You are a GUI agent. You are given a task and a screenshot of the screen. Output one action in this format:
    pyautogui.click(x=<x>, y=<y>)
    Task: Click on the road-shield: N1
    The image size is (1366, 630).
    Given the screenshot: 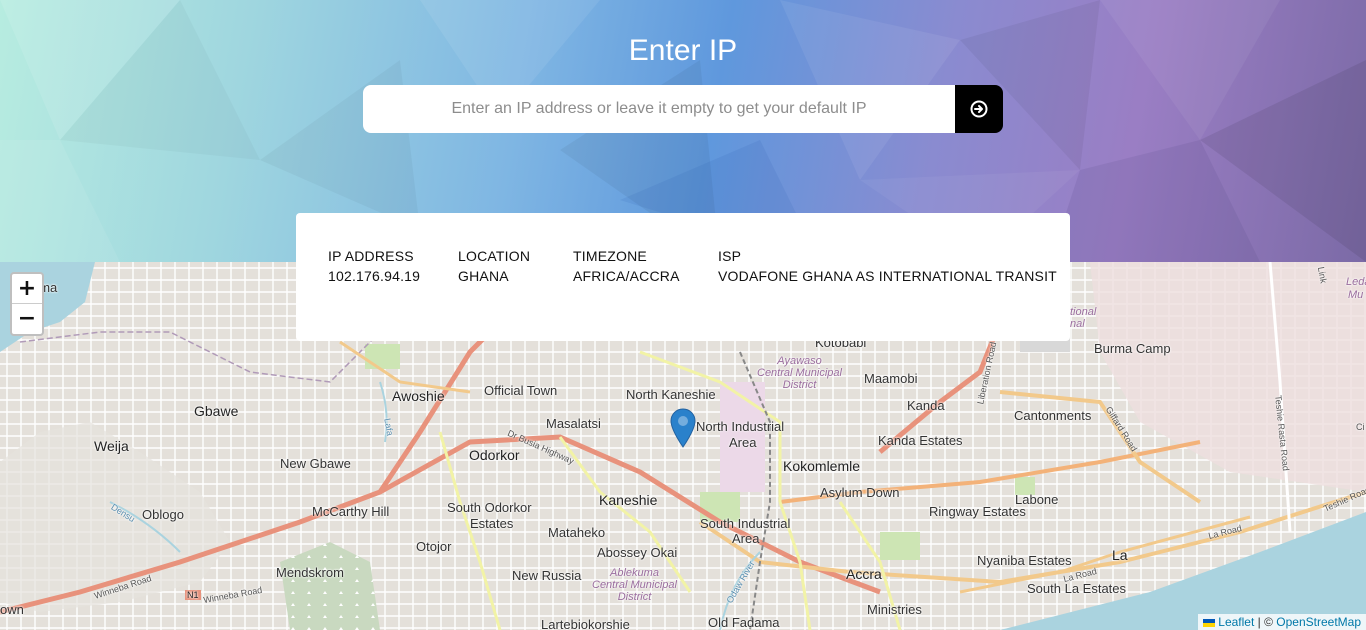 What is the action you would take?
    pyautogui.click(x=193, y=595)
    